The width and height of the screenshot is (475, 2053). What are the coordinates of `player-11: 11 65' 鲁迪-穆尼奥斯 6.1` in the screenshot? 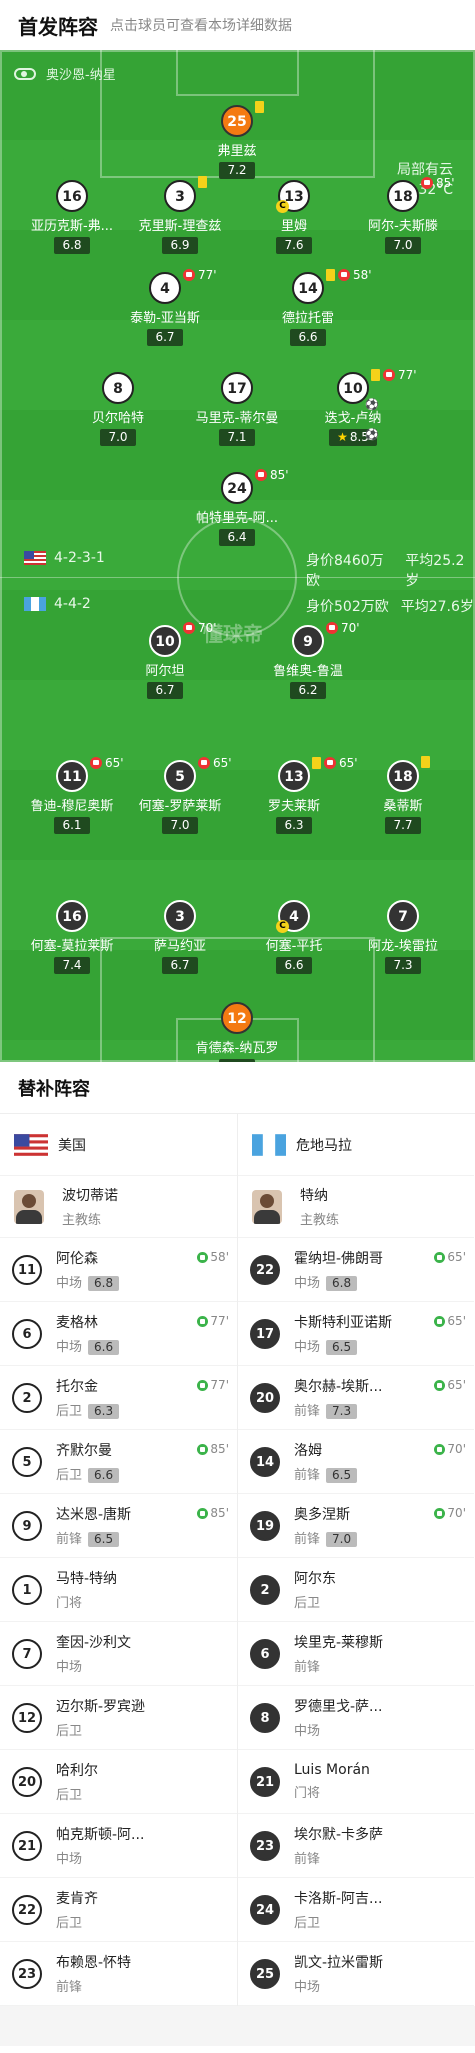 It's located at (72, 795).